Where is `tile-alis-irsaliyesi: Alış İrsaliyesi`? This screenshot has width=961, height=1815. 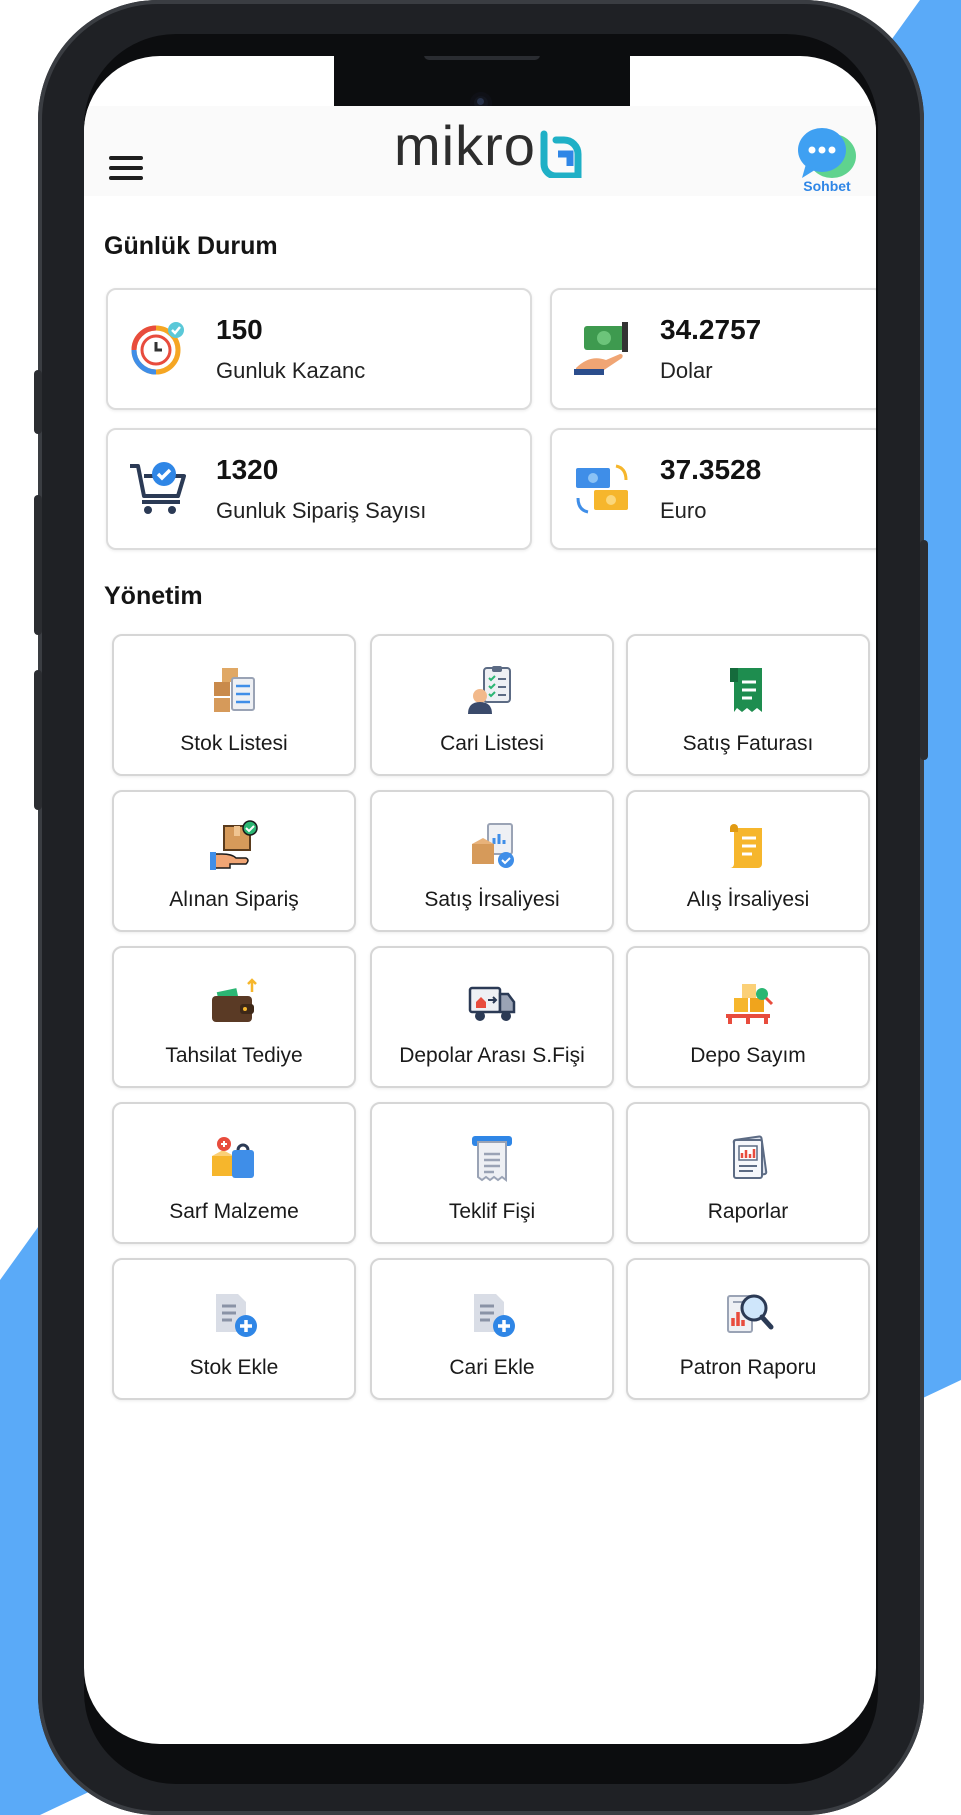 tile-alis-irsaliyesi: Alış İrsaliyesi is located at coordinates (748, 861).